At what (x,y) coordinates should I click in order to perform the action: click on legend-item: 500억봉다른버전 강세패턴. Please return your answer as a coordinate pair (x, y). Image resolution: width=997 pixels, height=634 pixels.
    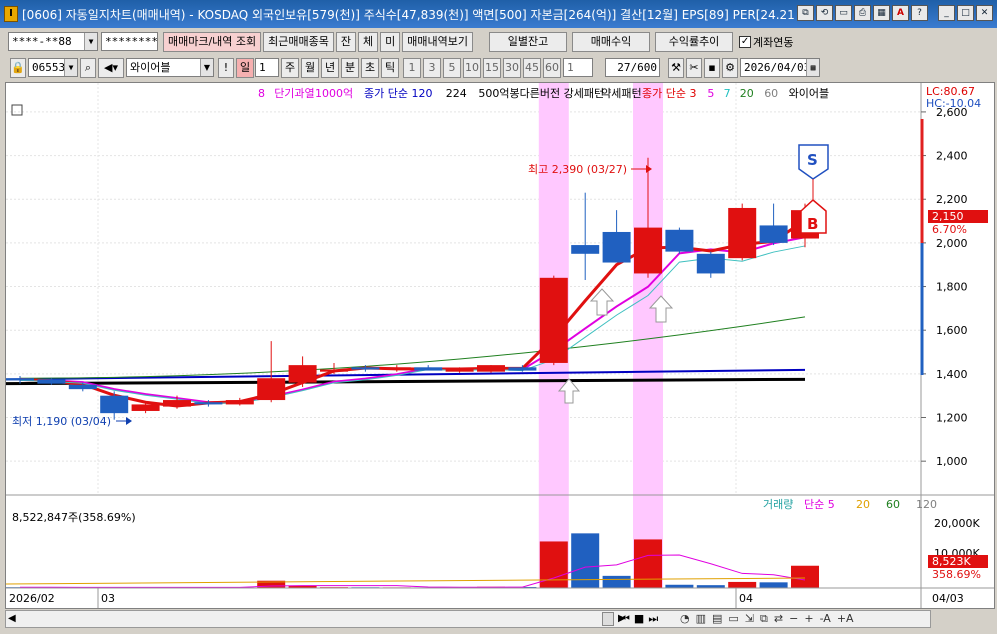
    Looking at the image, I should click on (541, 93).